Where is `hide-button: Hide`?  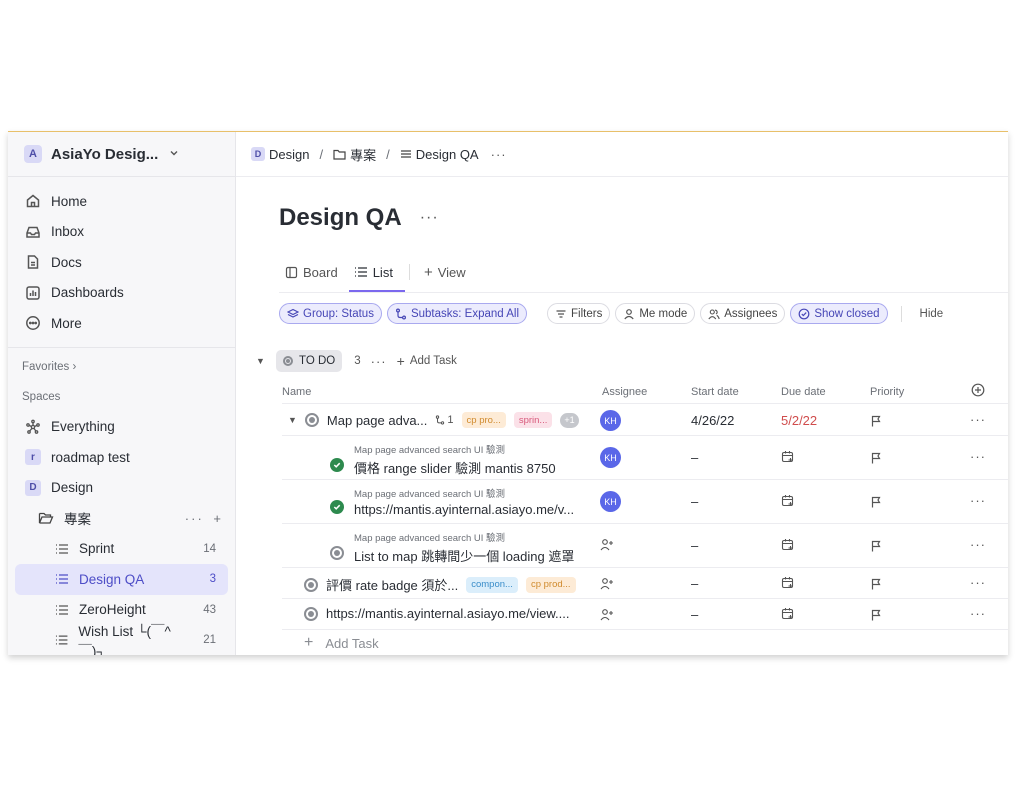
hide-button: Hide is located at coordinates (932, 314).